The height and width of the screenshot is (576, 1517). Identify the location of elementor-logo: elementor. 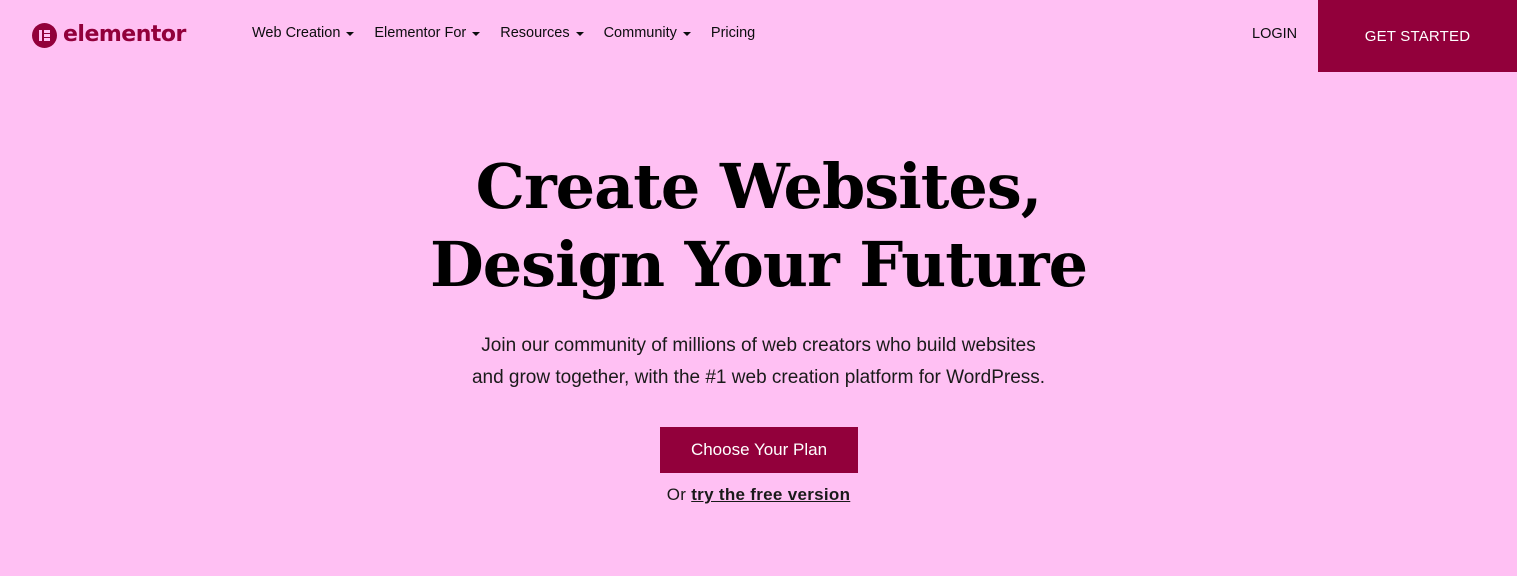
(109, 35).